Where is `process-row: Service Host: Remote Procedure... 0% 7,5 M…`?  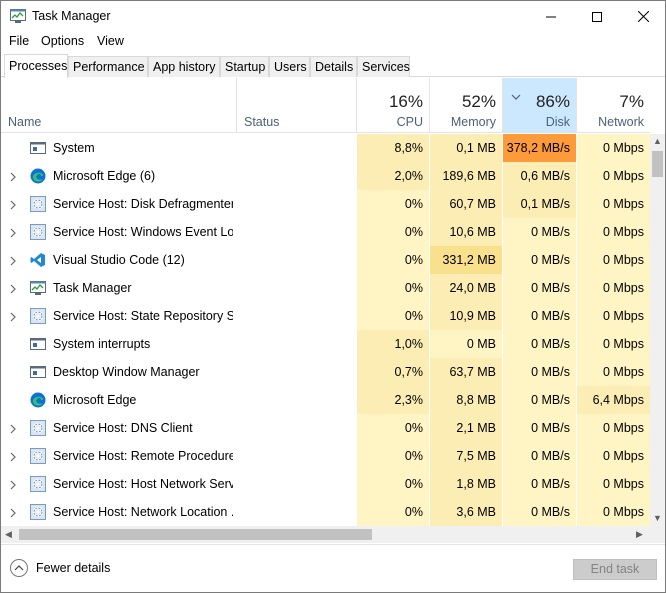
process-row: Service Host: Remote Procedure... 0% 7,5 M… is located at coordinates (325, 456).